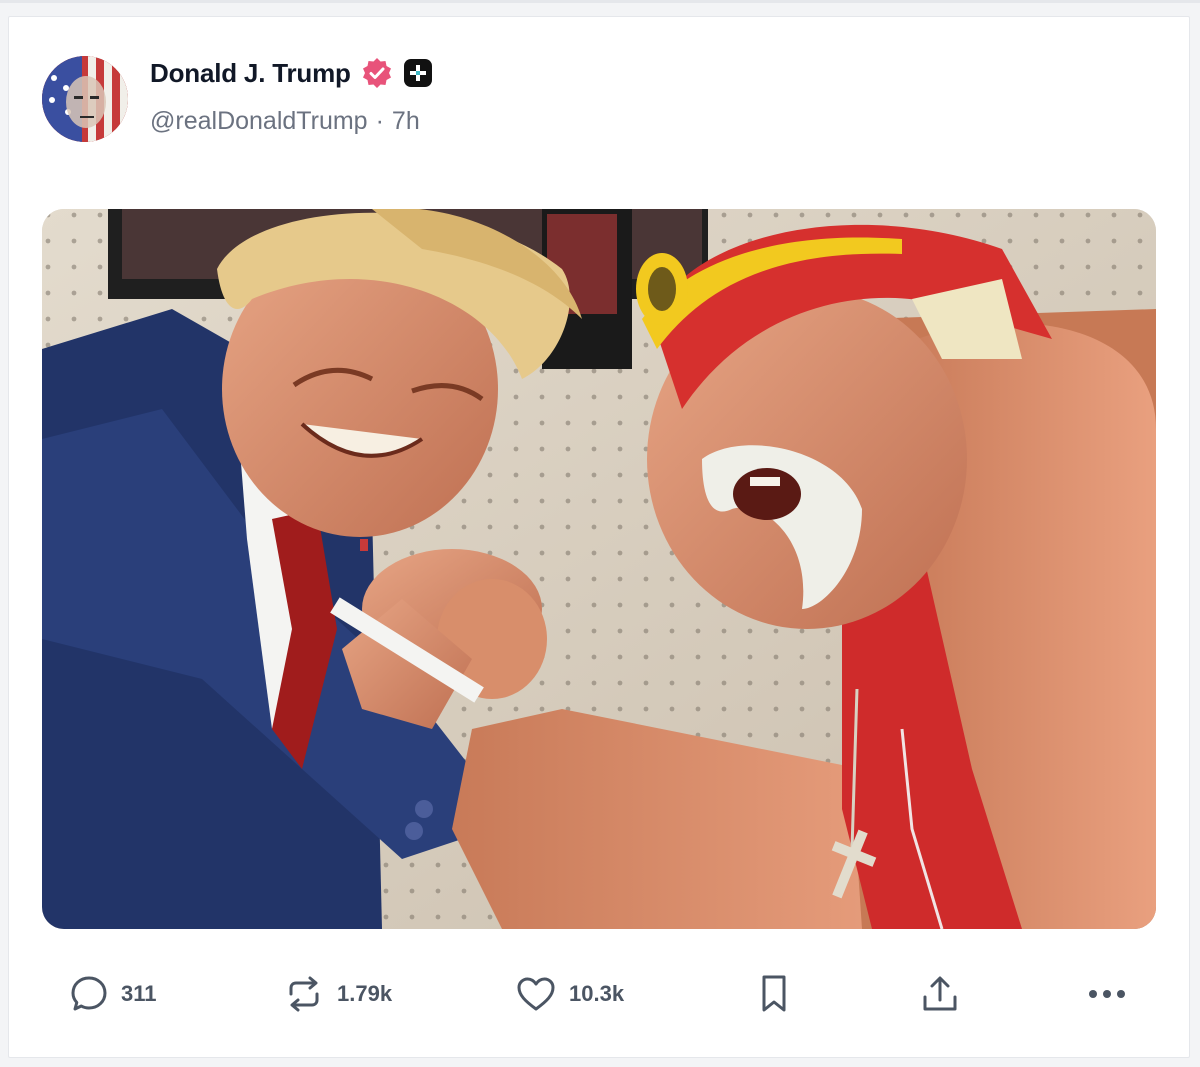 Image resolution: width=1200 pixels, height=1067 pixels. I want to click on more-icon, so click(1107, 994).